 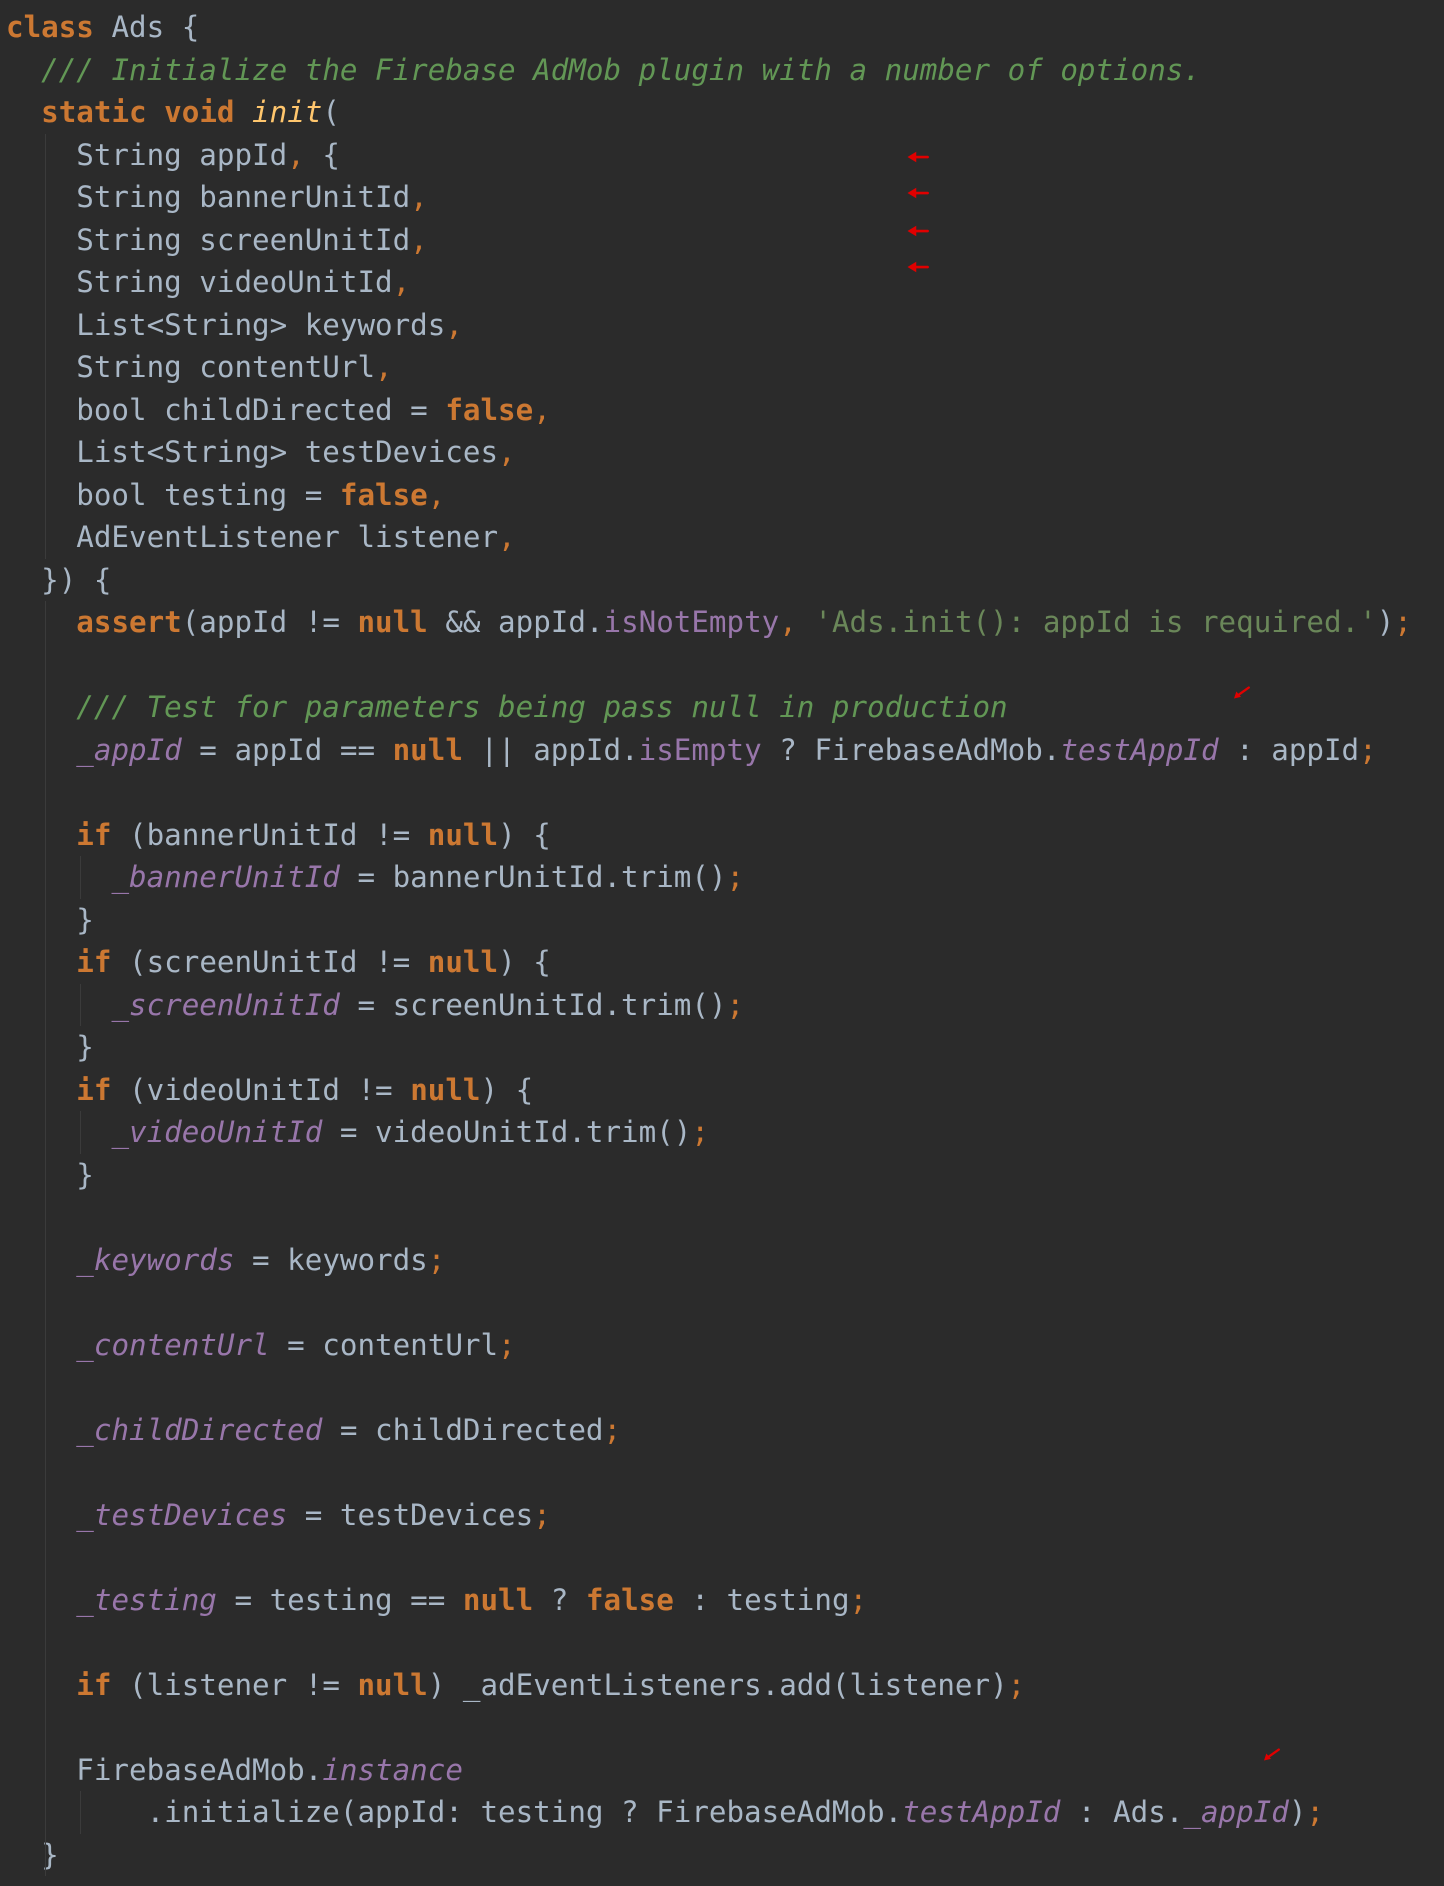 What do you see at coordinates (269, 1090) in the screenshot?
I see `code-line: if (videoUnitId != null) {` at bounding box center [269, 1090].